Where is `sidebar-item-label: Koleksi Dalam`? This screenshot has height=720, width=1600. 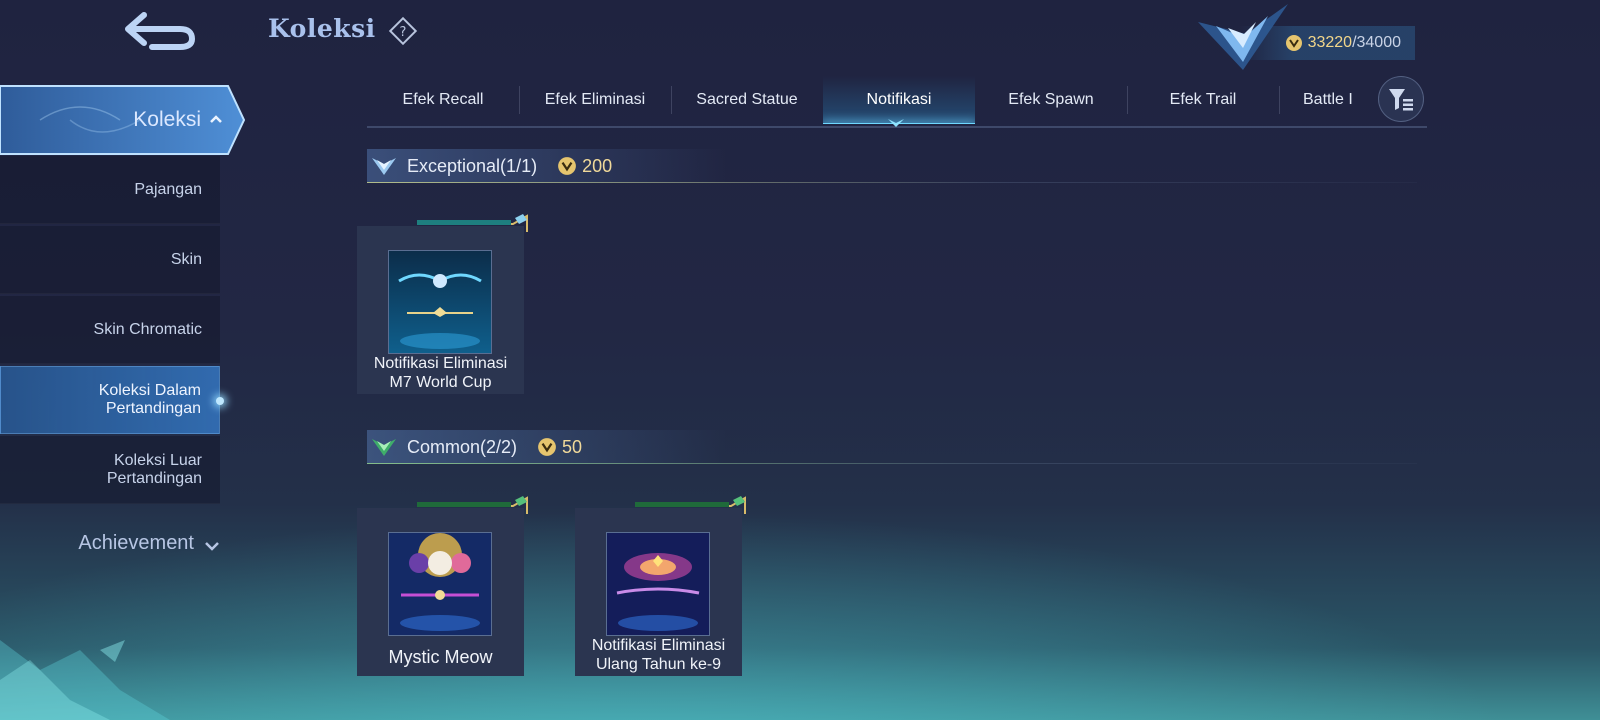 sidebar-item-label: Koleksi Dalam is located at coordinates (149, 390).